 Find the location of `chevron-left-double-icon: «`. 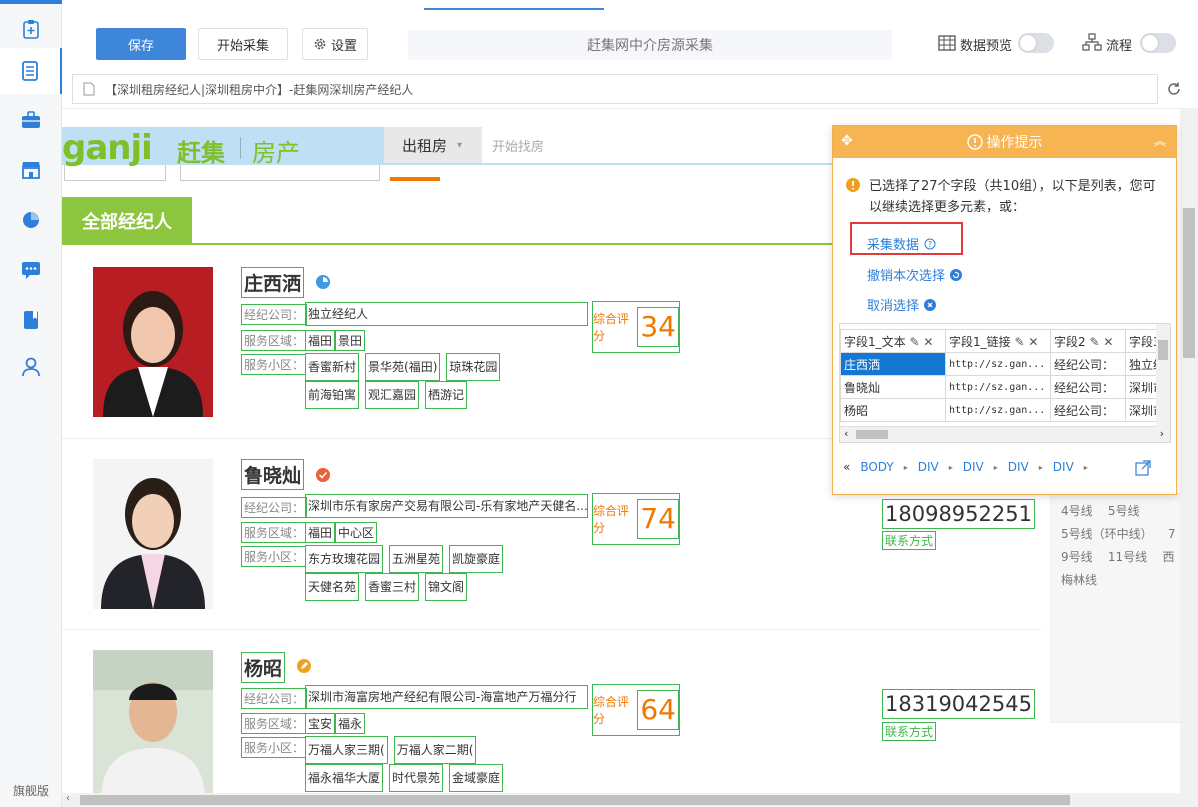

chevron-left-double-icon: « is located at coordinates (846, 467).